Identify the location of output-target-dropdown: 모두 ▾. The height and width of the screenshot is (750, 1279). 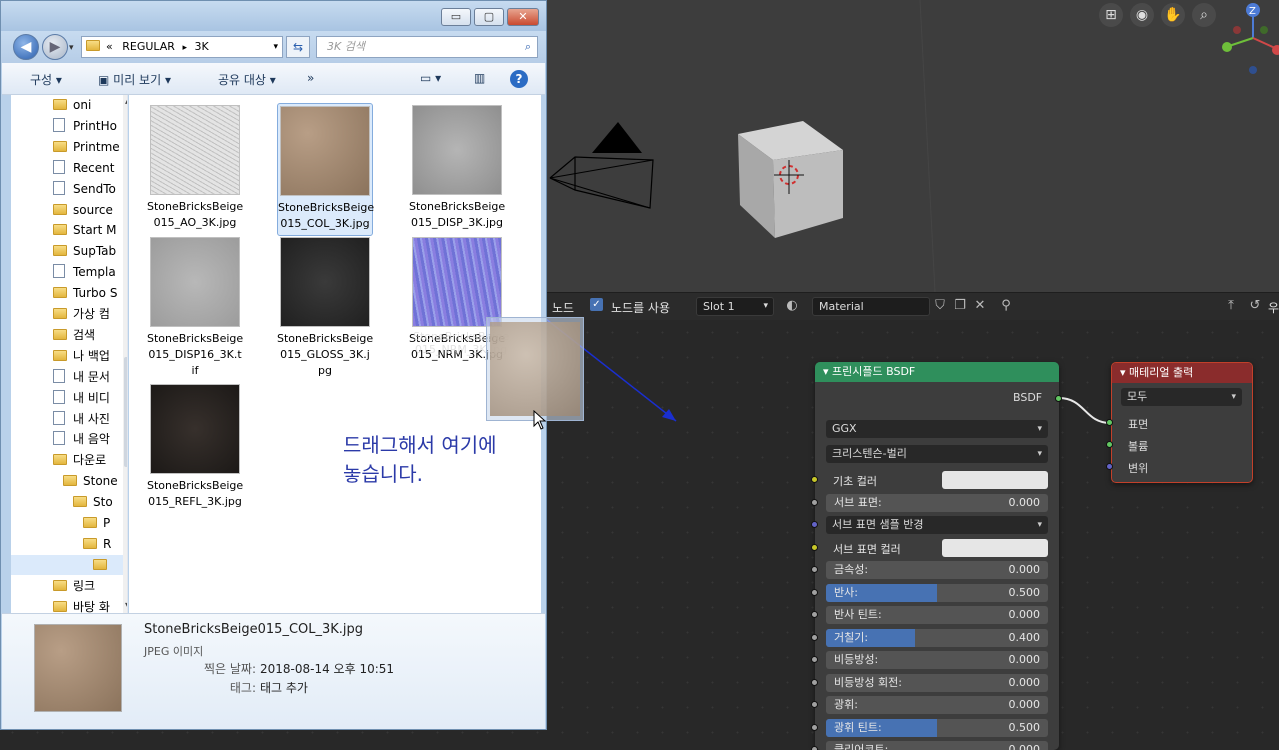
(1181, 397).